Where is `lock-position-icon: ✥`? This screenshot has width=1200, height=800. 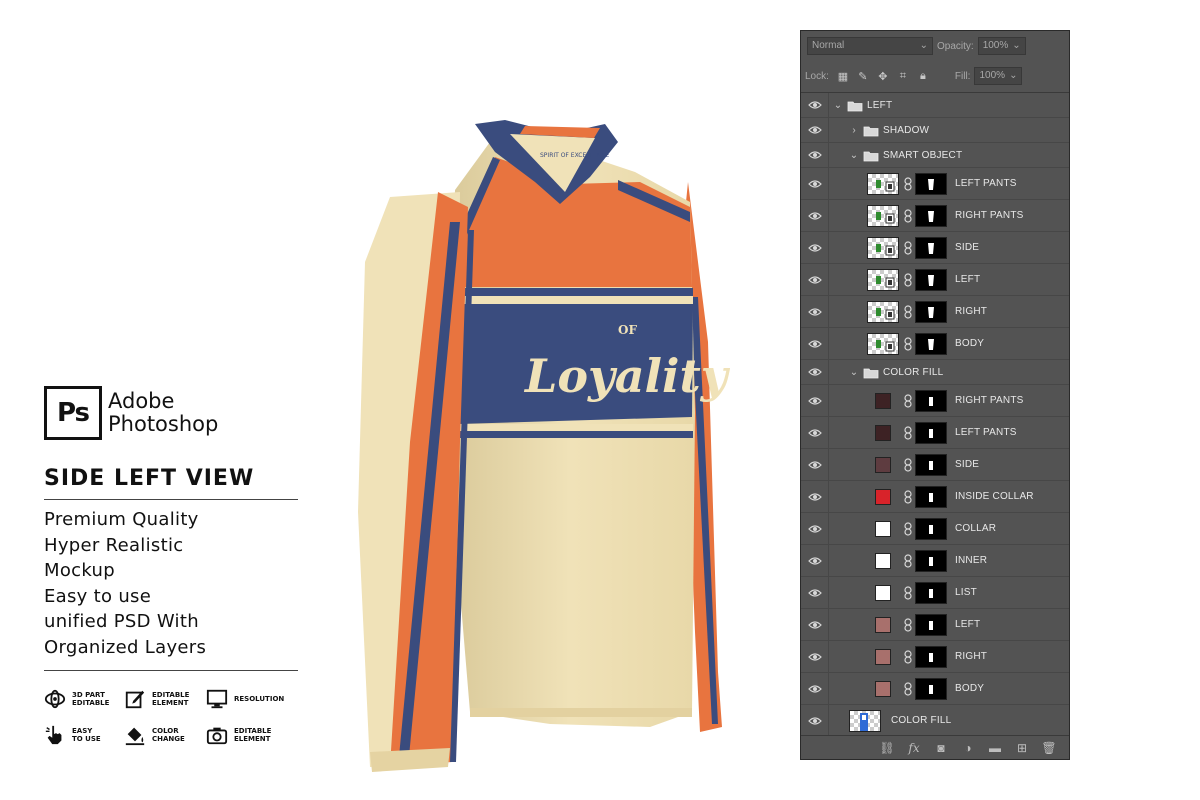 lock-position-icon: ✥ is located at coordinates (883, 76).